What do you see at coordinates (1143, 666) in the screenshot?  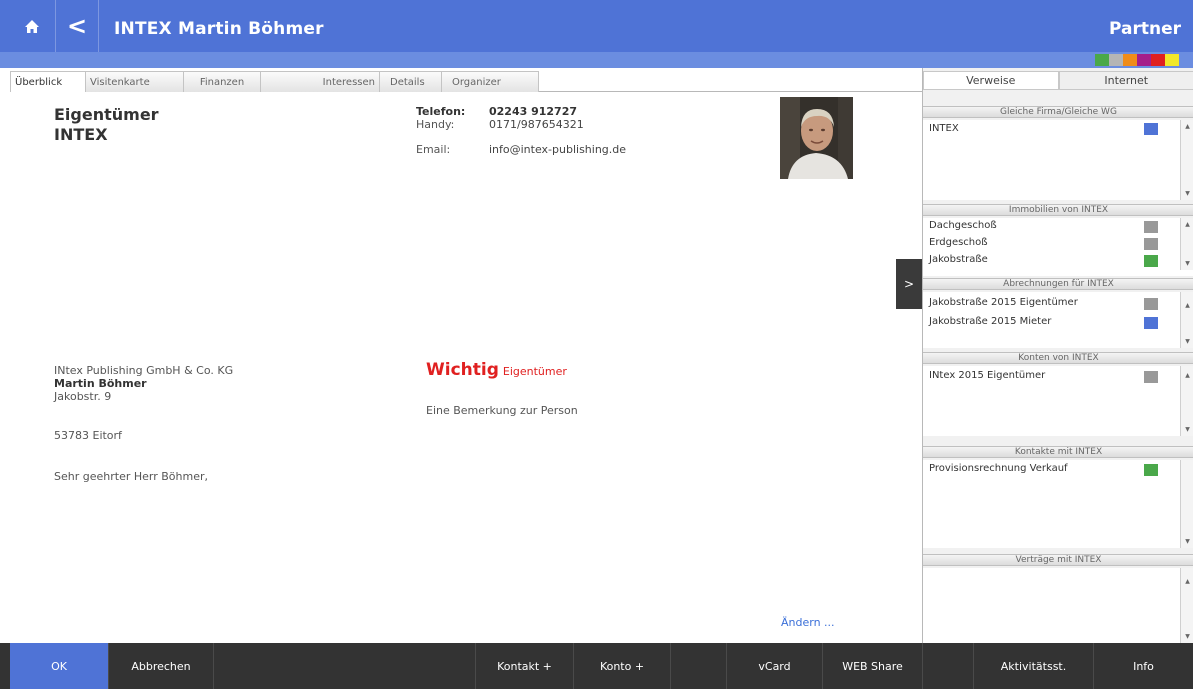 I see `info-button: Info` at bounding box center [1143, 666].